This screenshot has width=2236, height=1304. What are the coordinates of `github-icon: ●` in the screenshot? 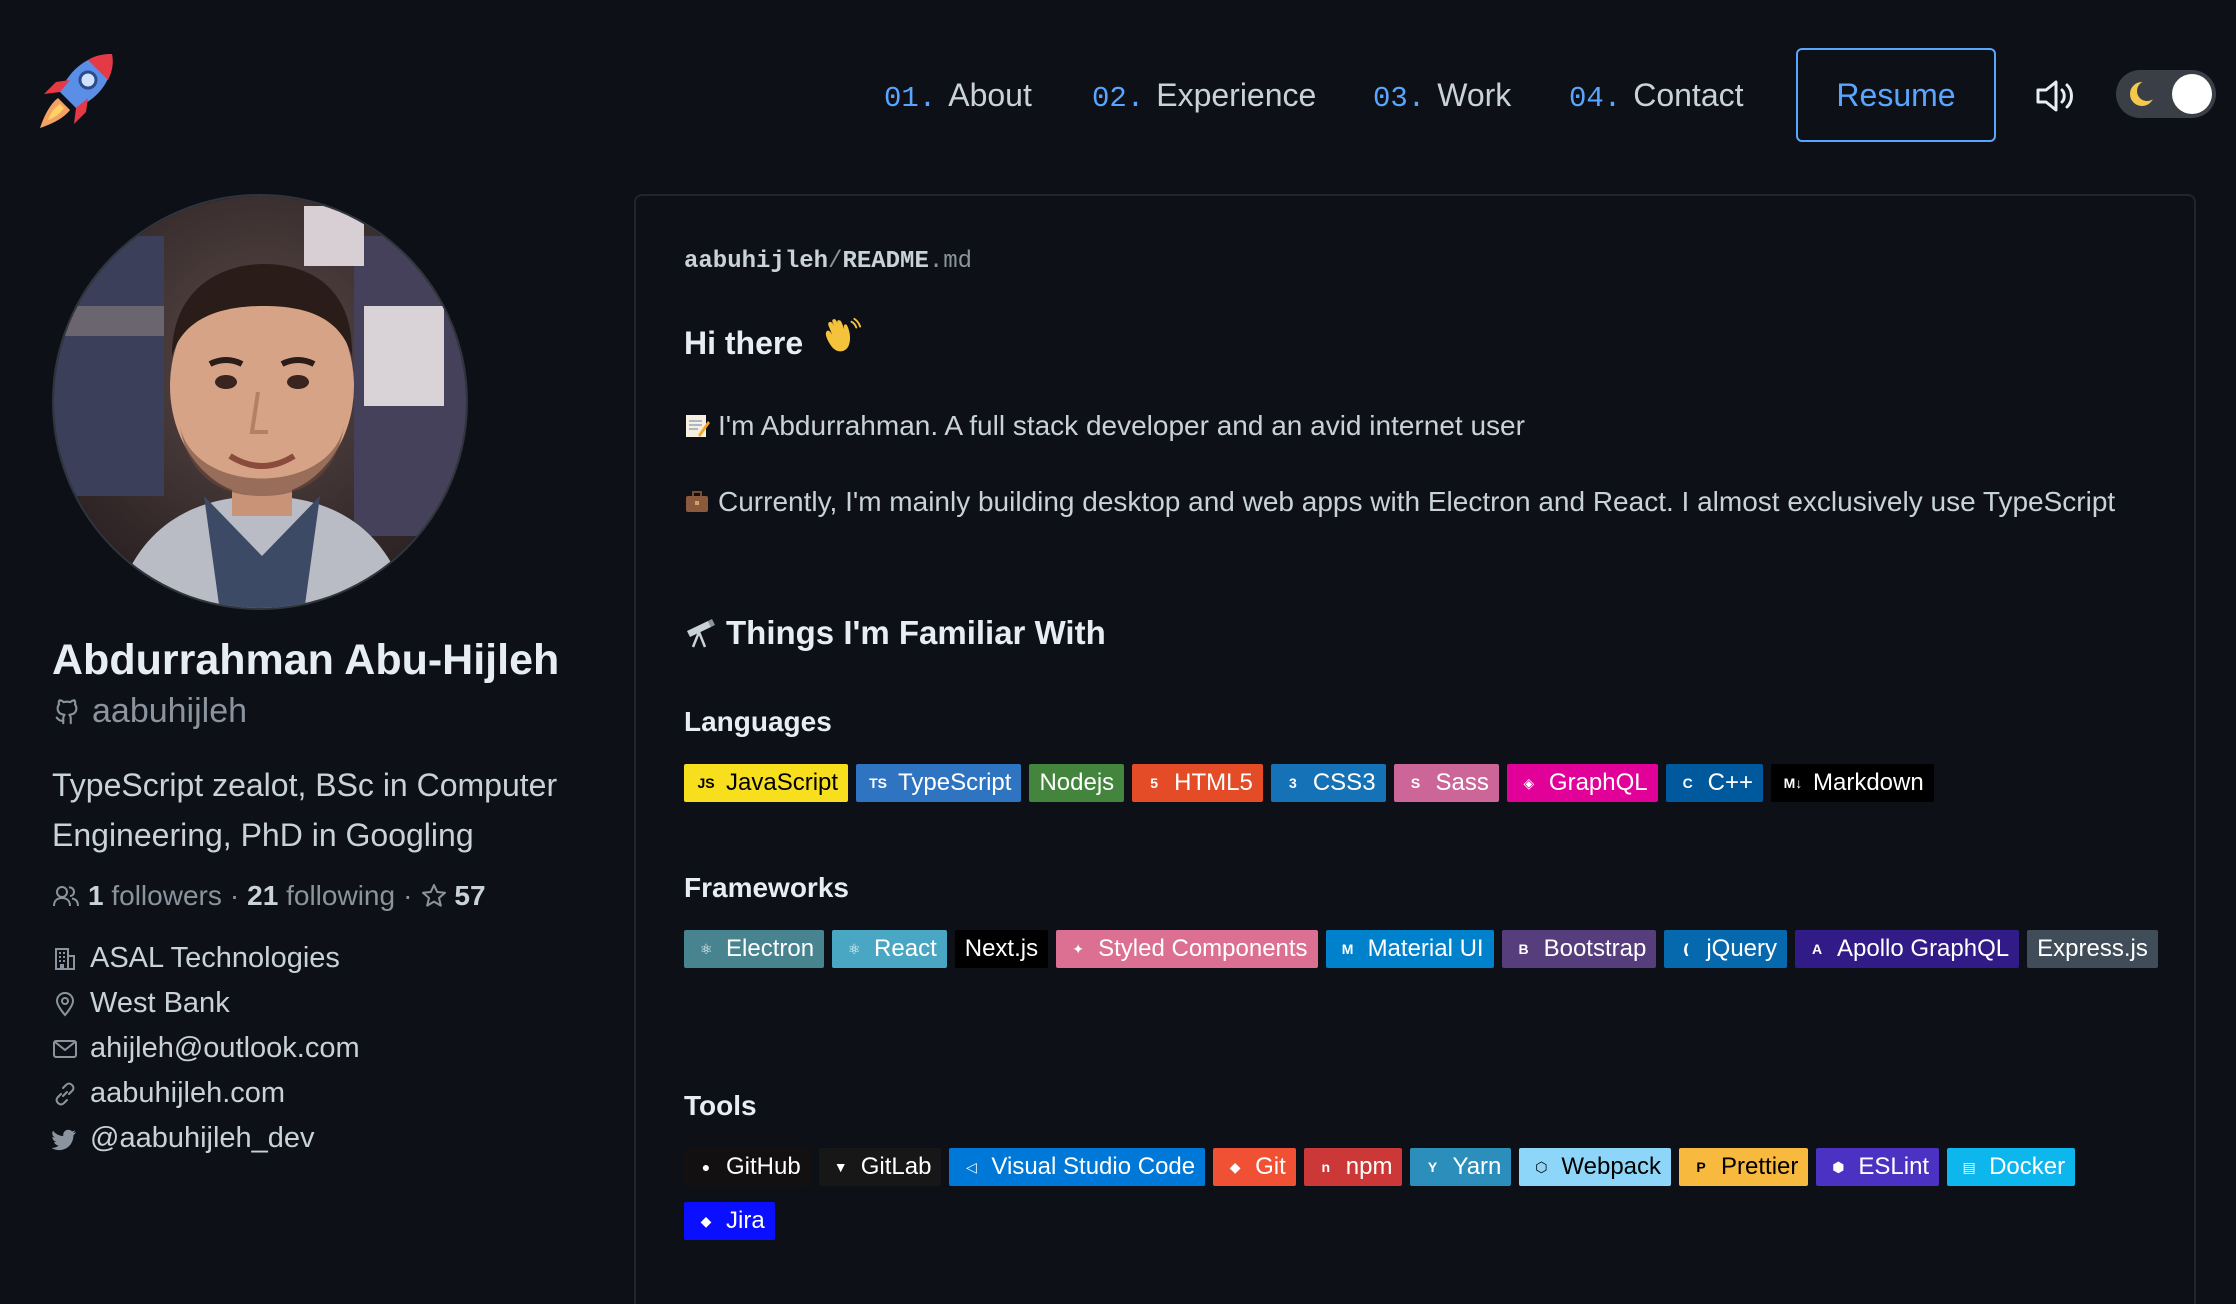 It's located at (706, 1167).